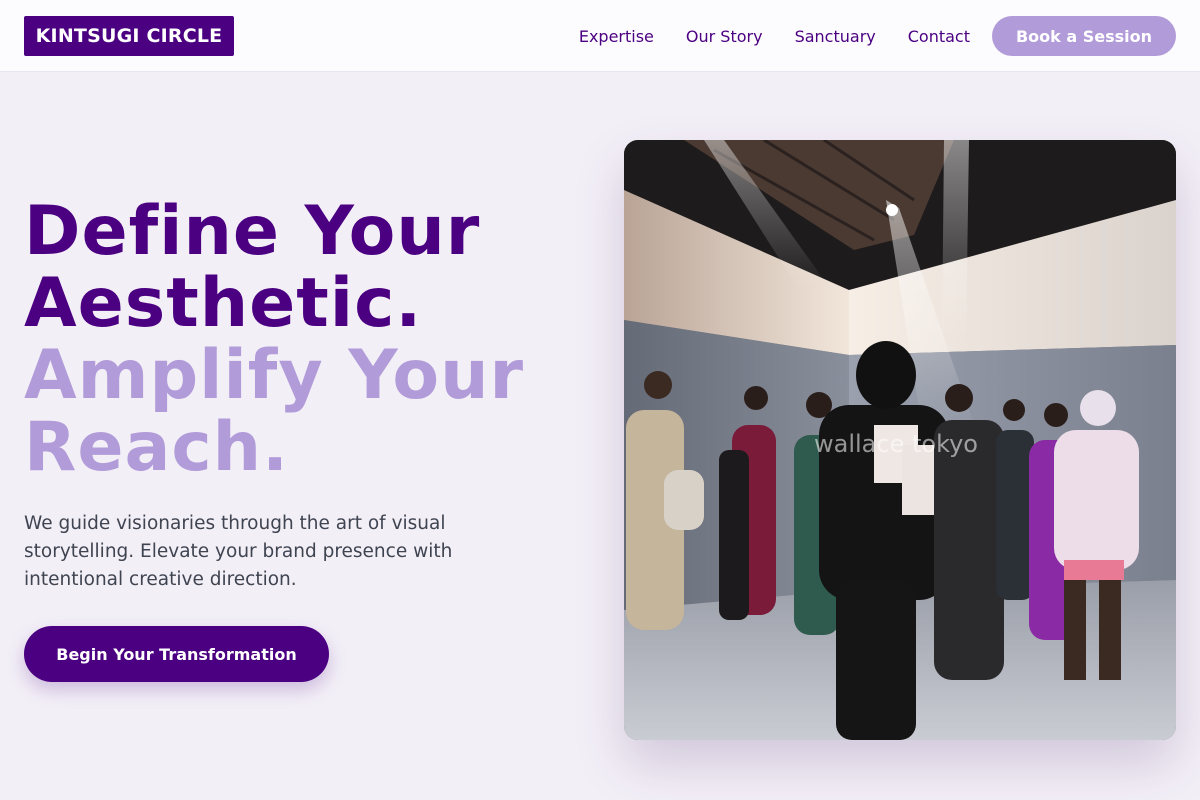 The width and height of the screenshot is (1200, 800). What do you see at coordinates (129, 36) in the screenshot?
I see `brand-logo: KINTSUGI CIRCLE` at bounding box center [129, 36].